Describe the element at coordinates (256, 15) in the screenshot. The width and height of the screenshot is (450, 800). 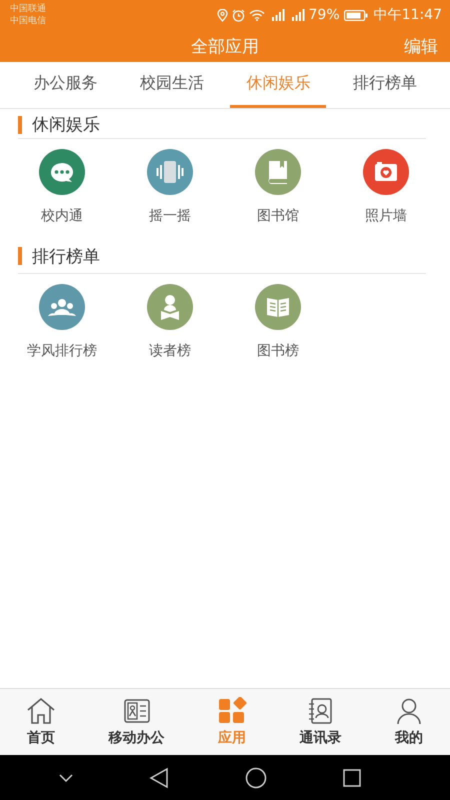
I see `wifi-icon` at that location.